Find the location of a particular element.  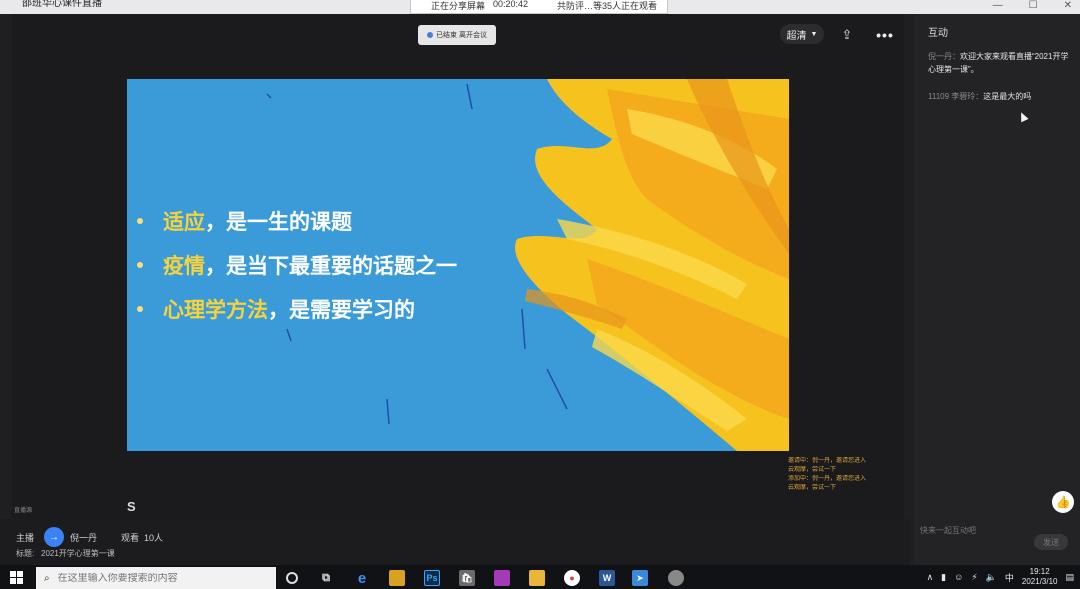

chat-message: 11109 李碧玲：这是最大的吗 is located at coordinates (1002, 96).